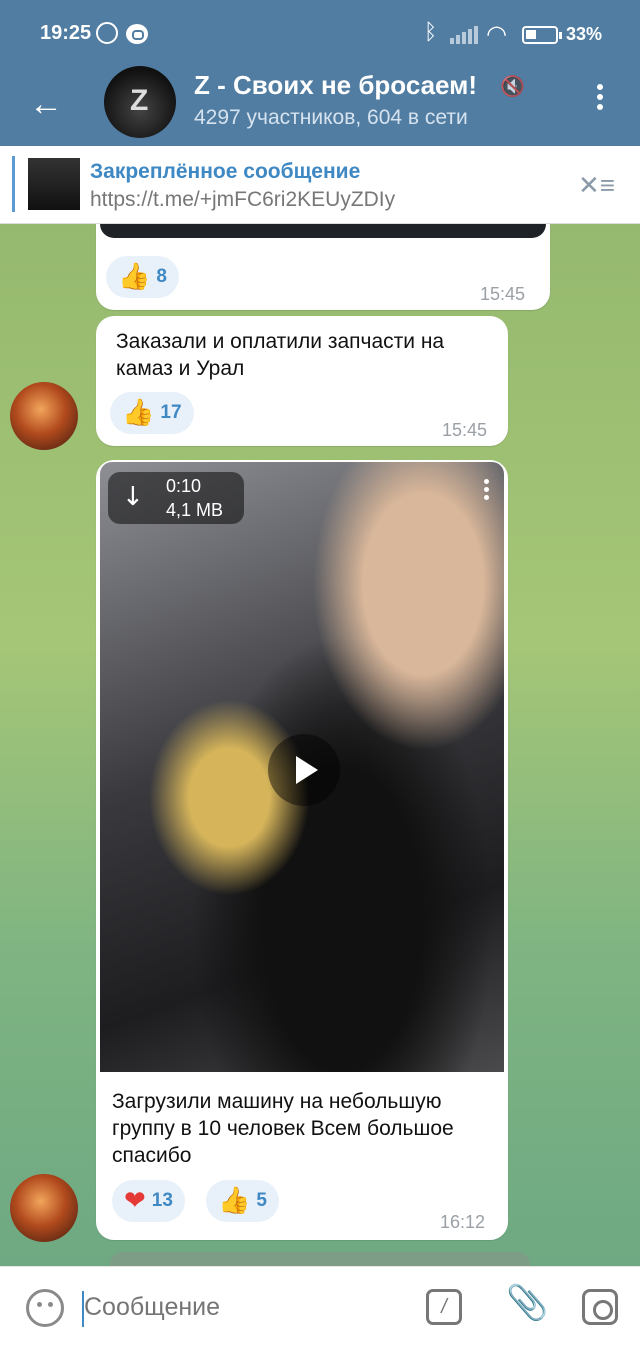 This screenshot has width=640, height=1355. Describe the element at coordinates (171, 412) in the screenshot. I see `reaction-count: 17` at that location.